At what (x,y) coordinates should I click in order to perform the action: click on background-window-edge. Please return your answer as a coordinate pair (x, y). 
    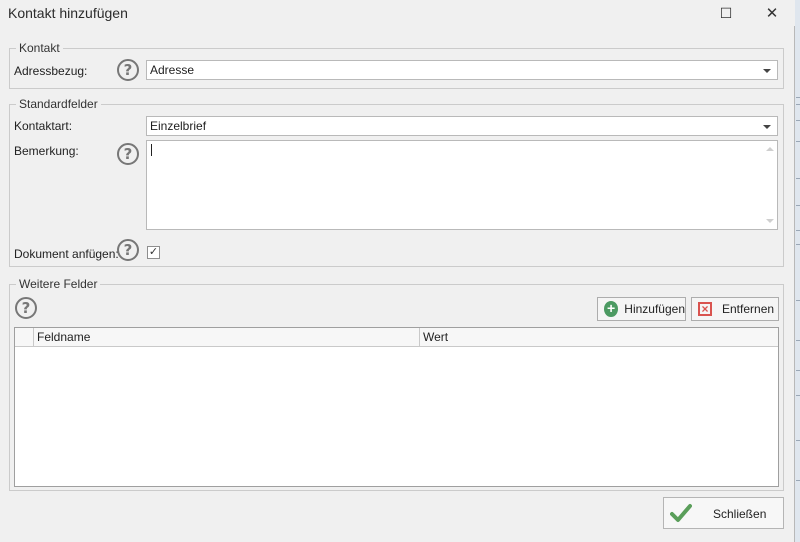
    Looking at the image, I should click on (797, 271).